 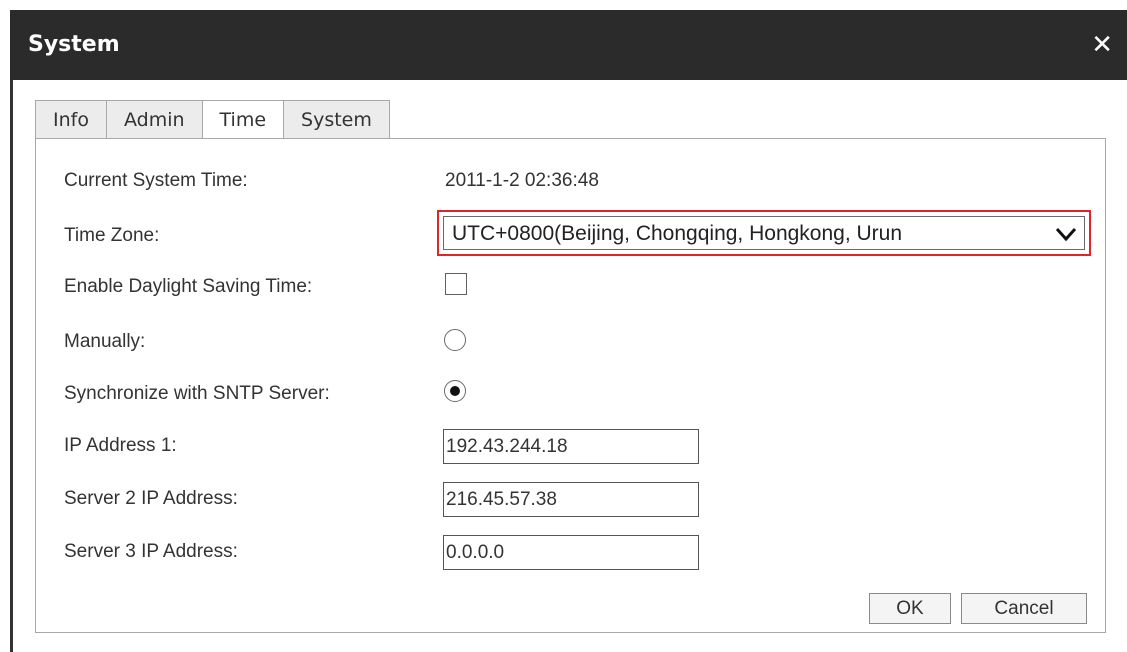 I want to click on window-left-border, so click(x=11, y=366).